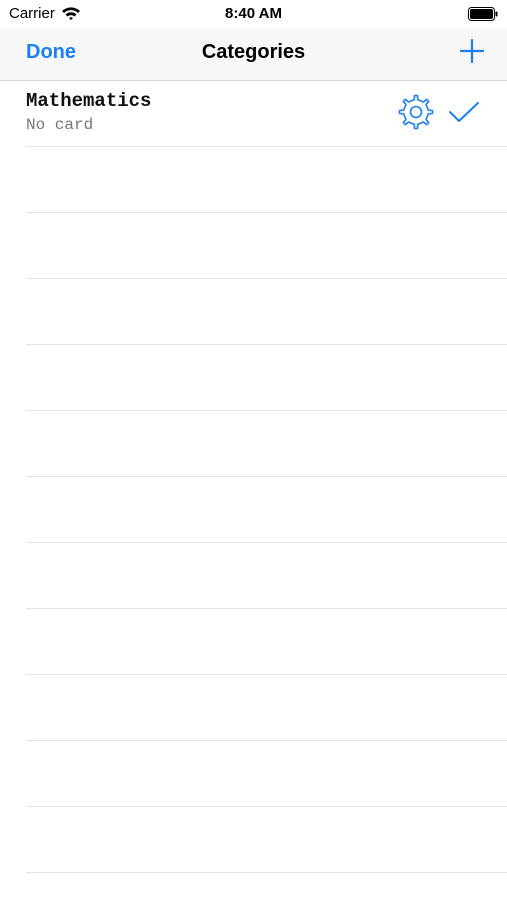  What do you see at coordinates (89, 101) in the screenshot?
I see `category-title: Mathematics` at bounding box center [89, 101].